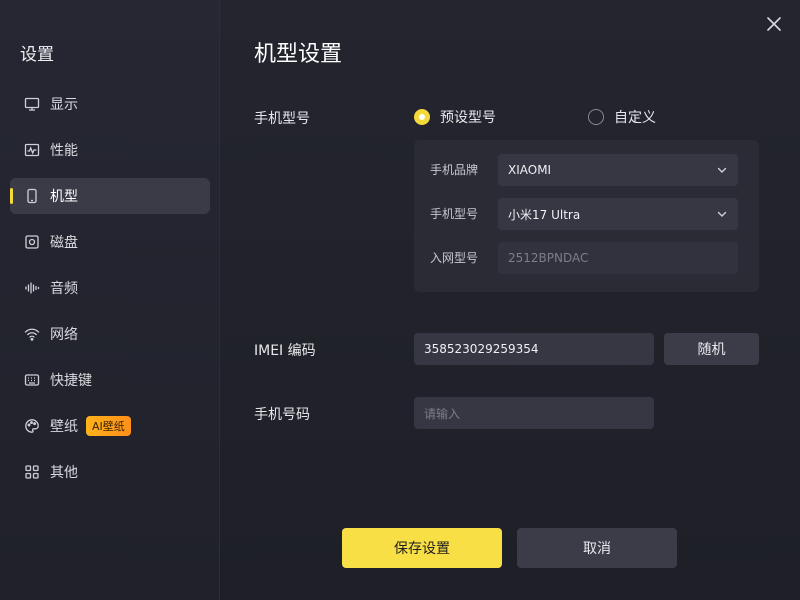 This screenshot has height=600, width=800. Describe the element at coordinates (454, 258) in the screenshot. I see `network-model-label: 入网型号` at that location.